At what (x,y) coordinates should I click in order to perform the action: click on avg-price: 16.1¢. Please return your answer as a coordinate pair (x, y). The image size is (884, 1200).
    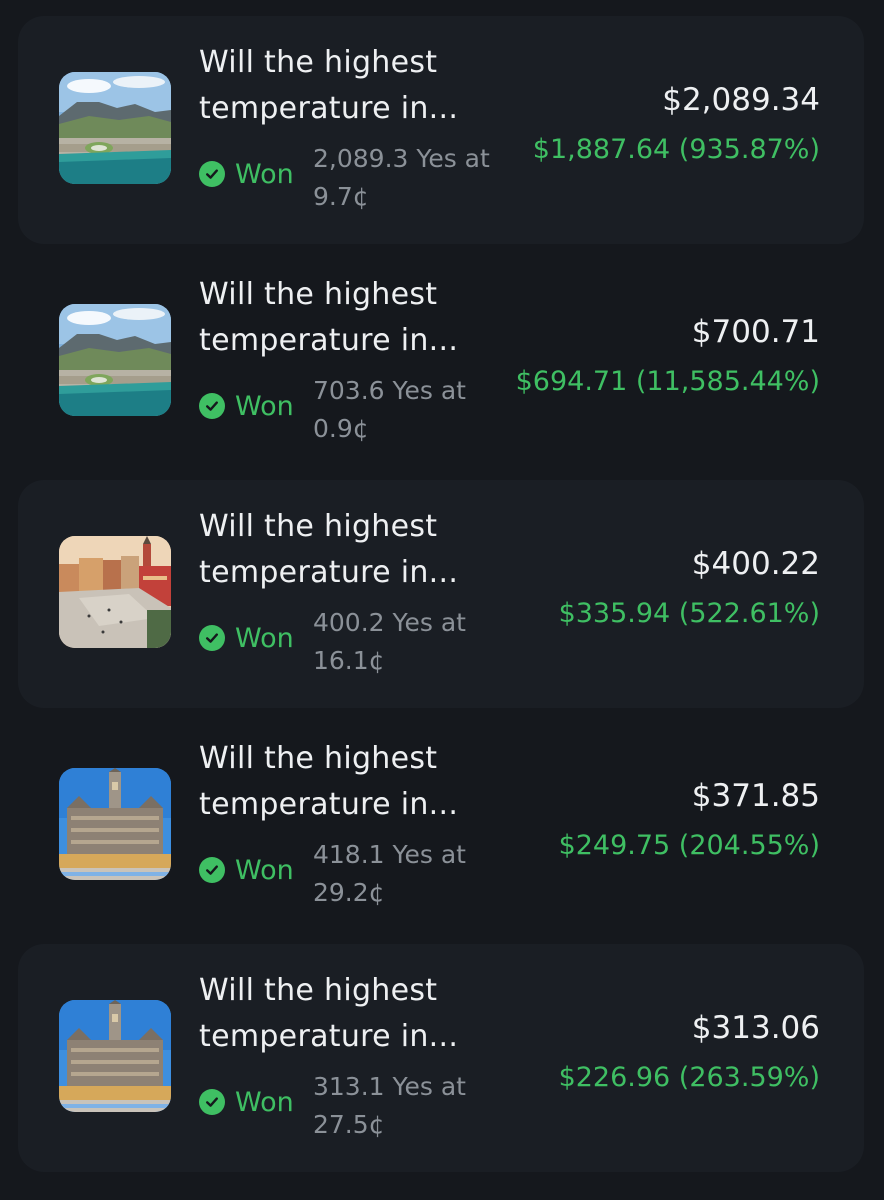
    Looking at the image, I should click on (349, 660).